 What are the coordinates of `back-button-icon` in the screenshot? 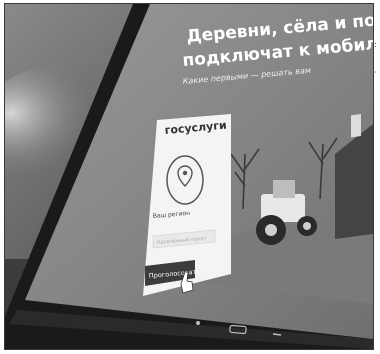 It's located at (277, 334).